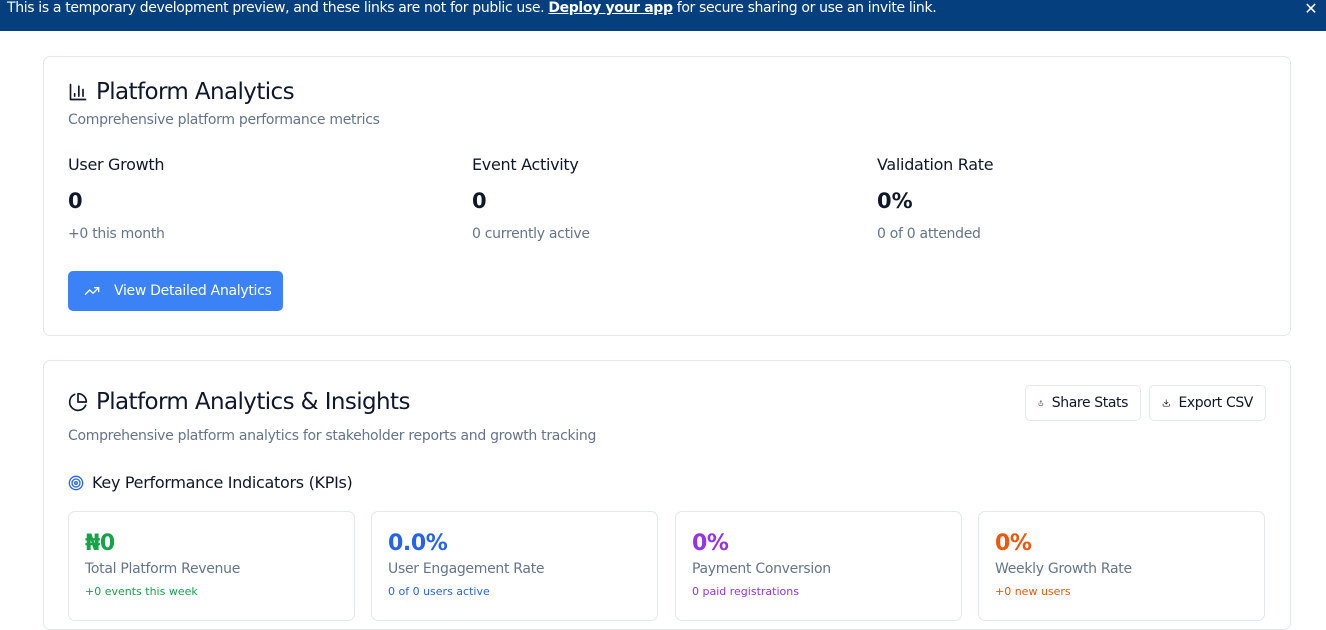 The width and height of the screenshot is (1326, 630). I want to click on share-icon, so click(1041, 403).